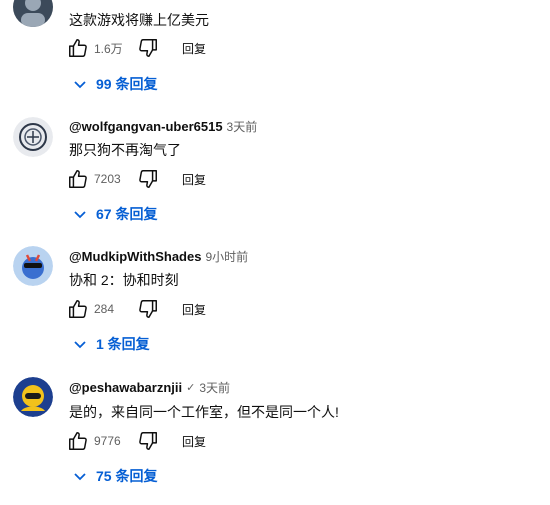 The height and width of the screenshot is (505, 550). I want to click on view-replies-button: 1 条回复, so click(111, 344).